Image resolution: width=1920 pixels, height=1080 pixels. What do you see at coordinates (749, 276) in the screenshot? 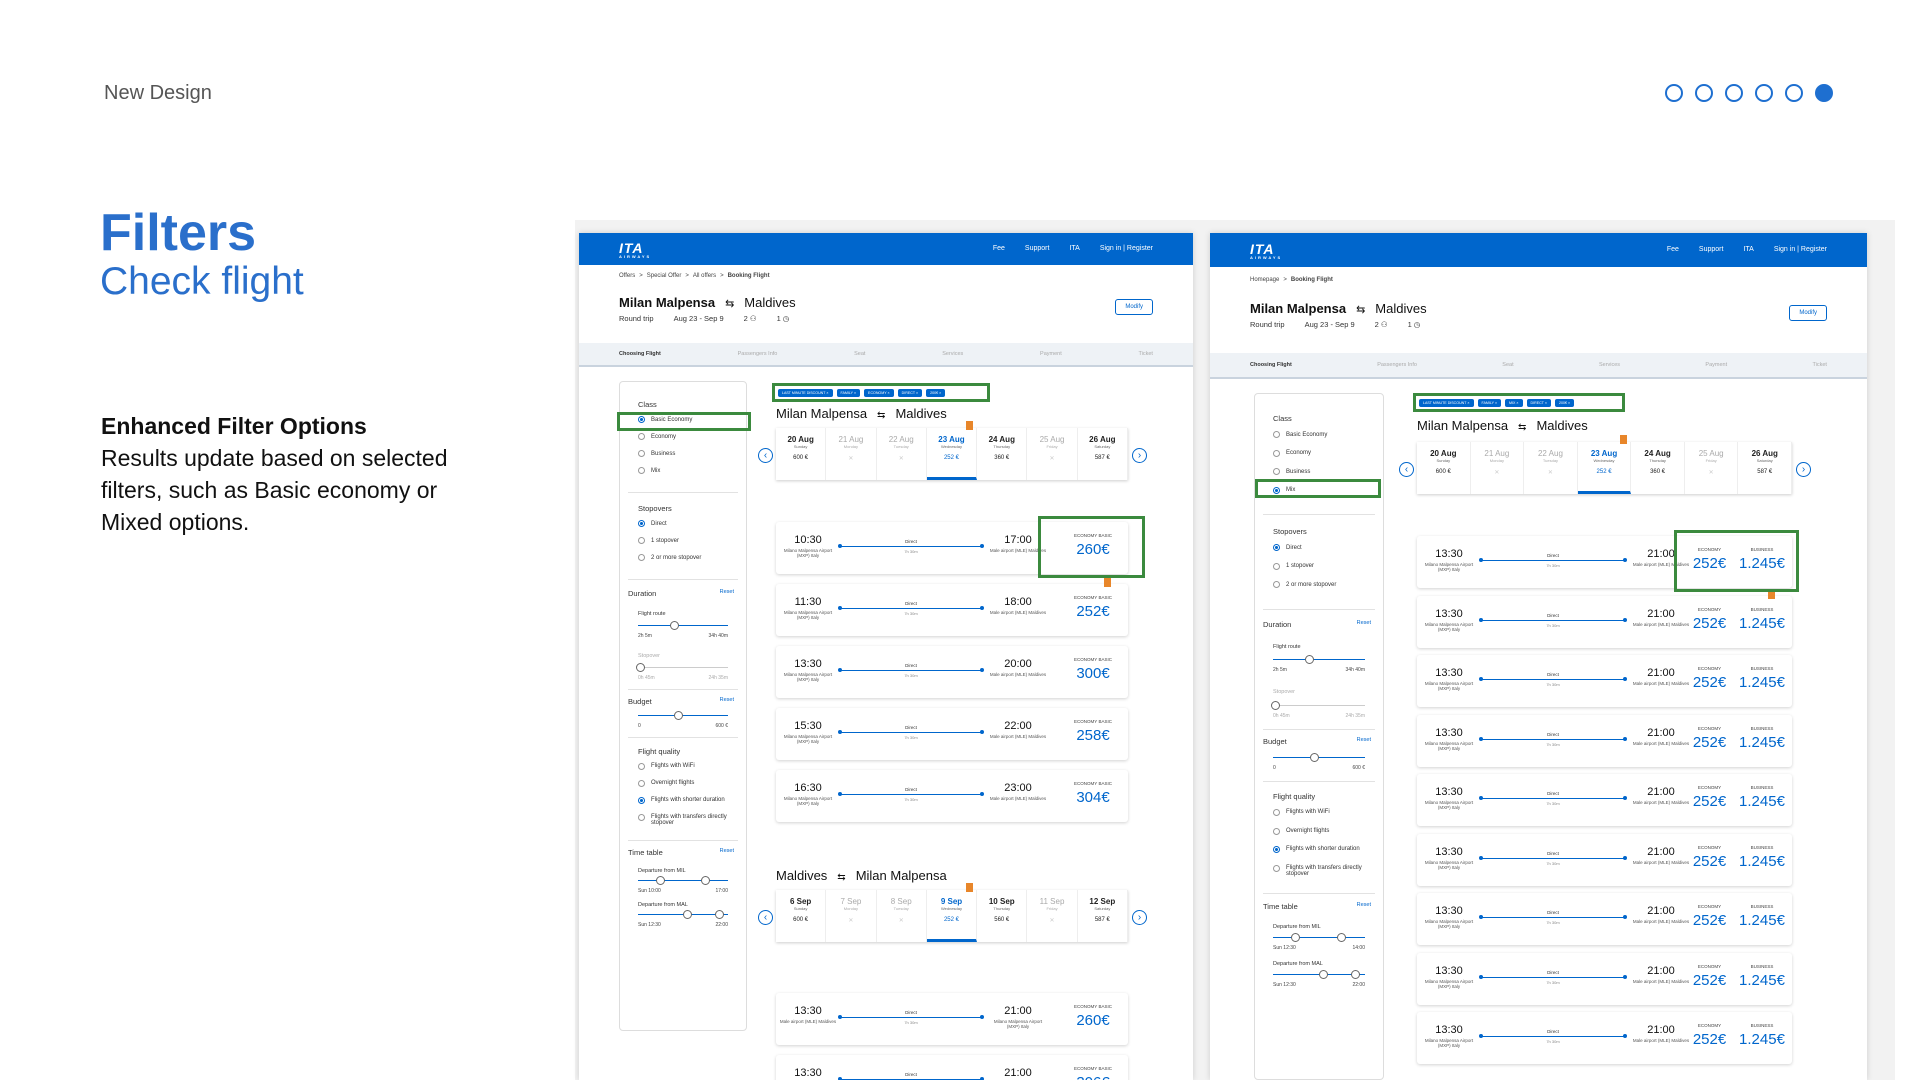
I see `breadcrumb-item: Booking Flight` at bounding box center [749, 276].